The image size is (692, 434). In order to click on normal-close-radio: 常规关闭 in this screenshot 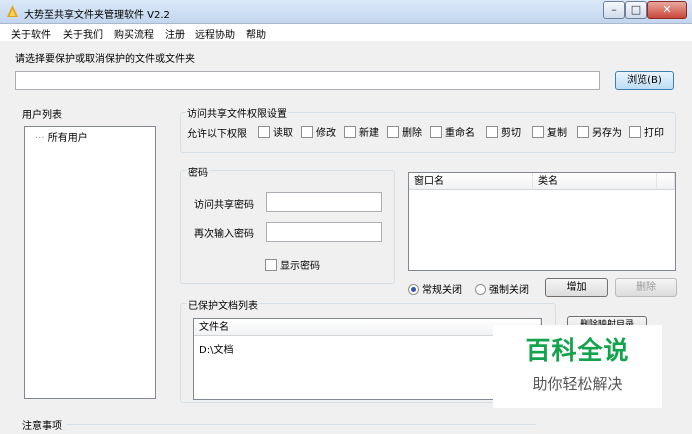, I will do `click(435, 288)`.